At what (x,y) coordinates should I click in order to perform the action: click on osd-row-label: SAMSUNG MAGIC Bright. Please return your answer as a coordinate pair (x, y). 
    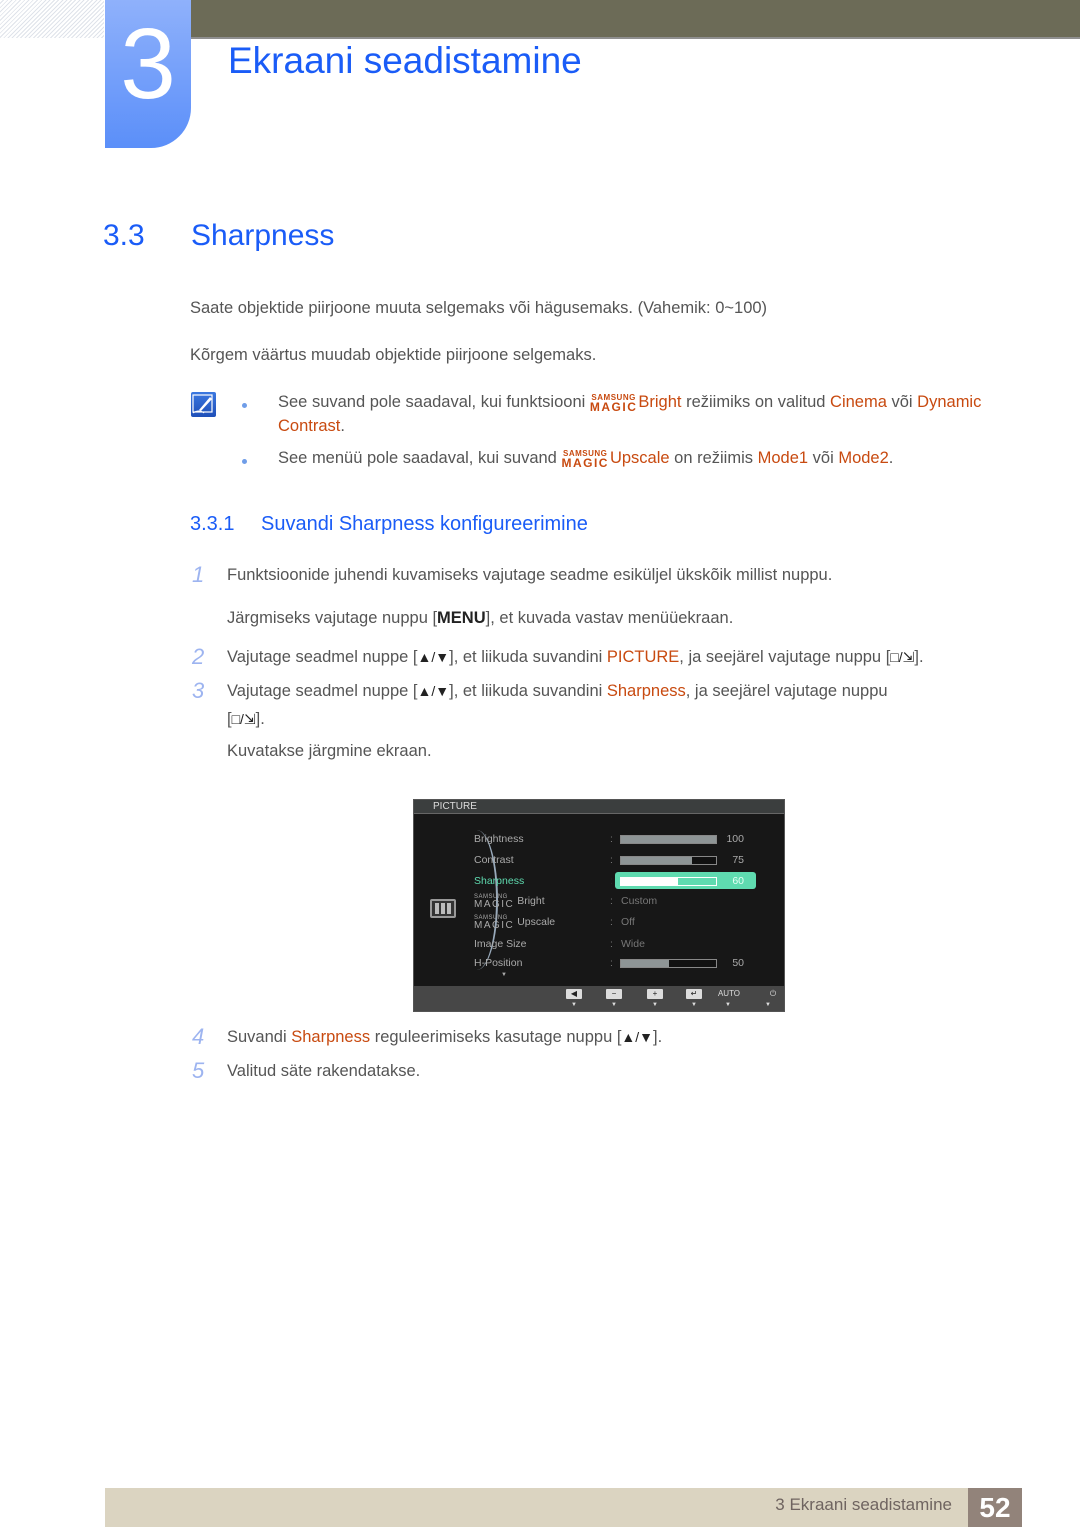
    Looking at the image, I should click on (509, 902).